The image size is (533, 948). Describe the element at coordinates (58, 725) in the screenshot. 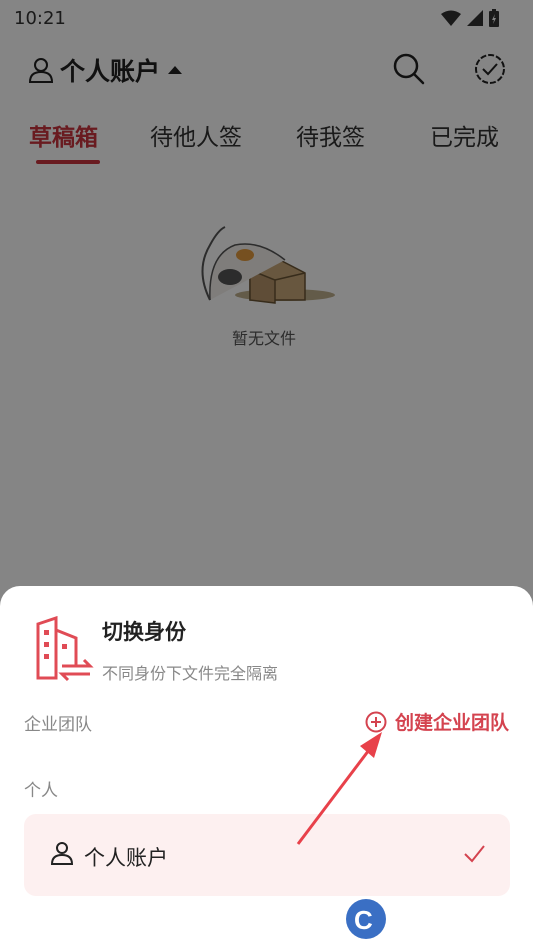

I see `team-section-label: 企业团队` at that location.